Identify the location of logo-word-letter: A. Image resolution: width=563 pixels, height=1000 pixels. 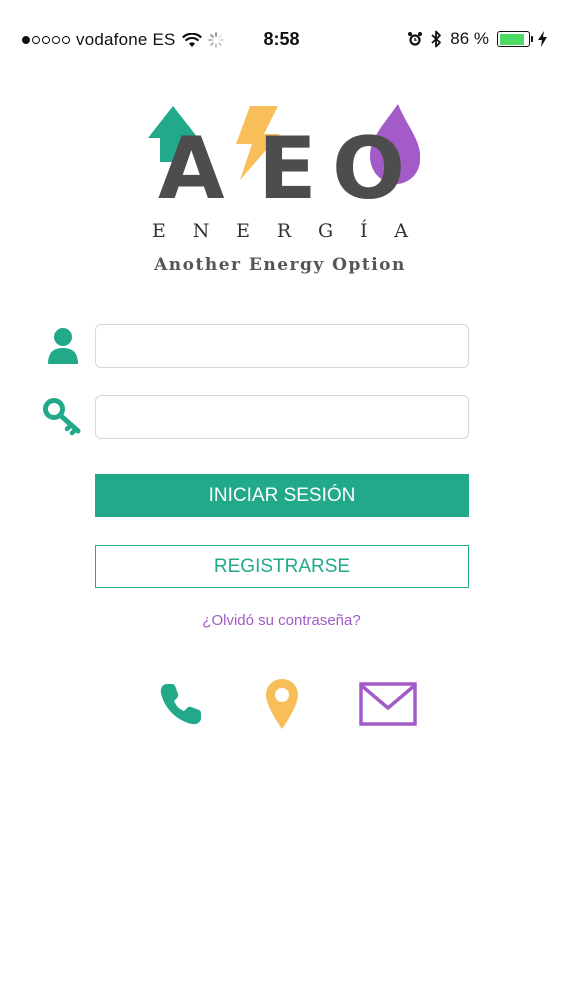
(401, 231).